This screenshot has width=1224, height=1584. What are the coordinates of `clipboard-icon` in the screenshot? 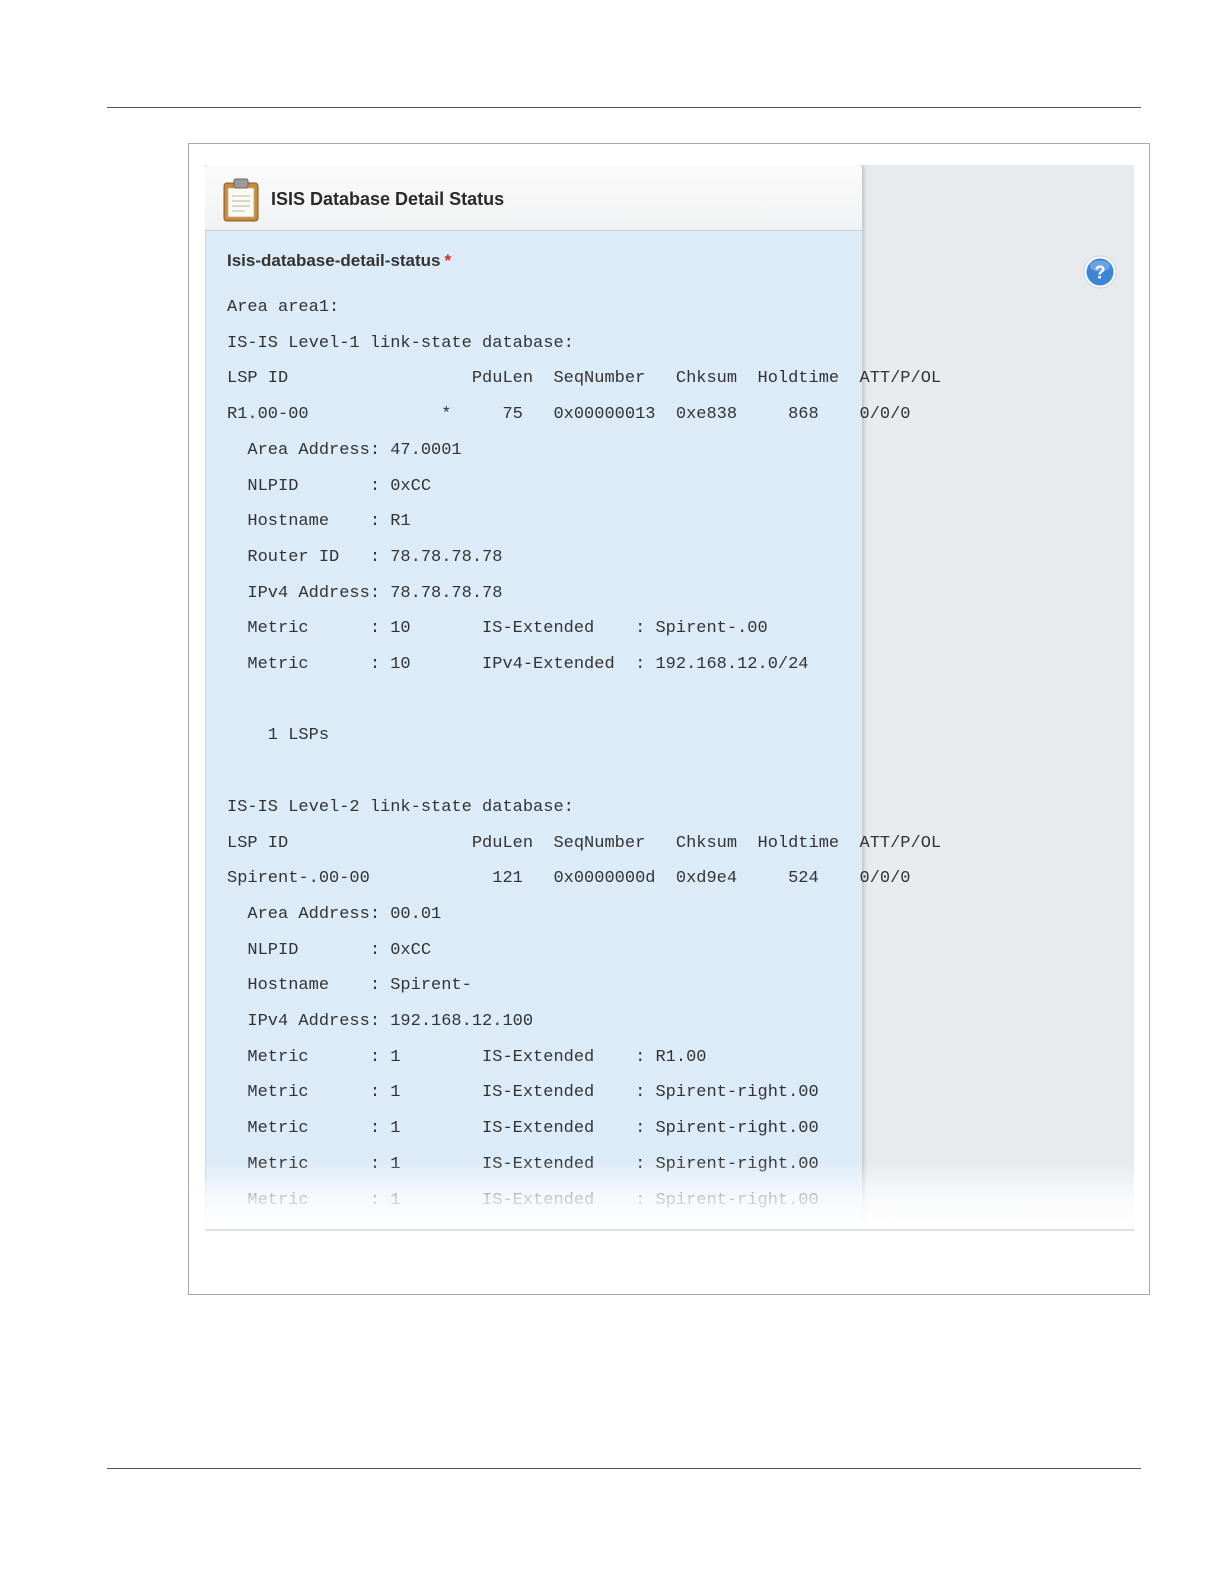 It's located at (241, 200).